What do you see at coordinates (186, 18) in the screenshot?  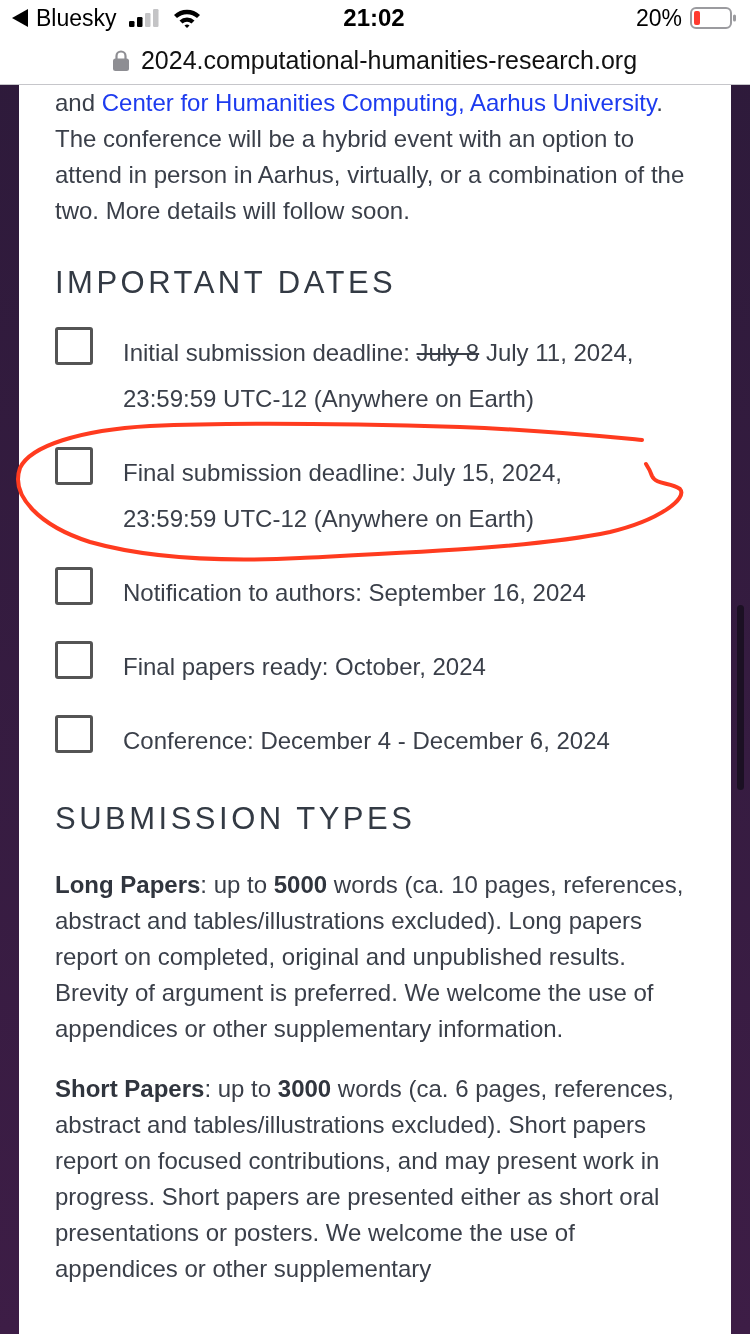 I see `wifi-icon` at bounding box center [186, 18].